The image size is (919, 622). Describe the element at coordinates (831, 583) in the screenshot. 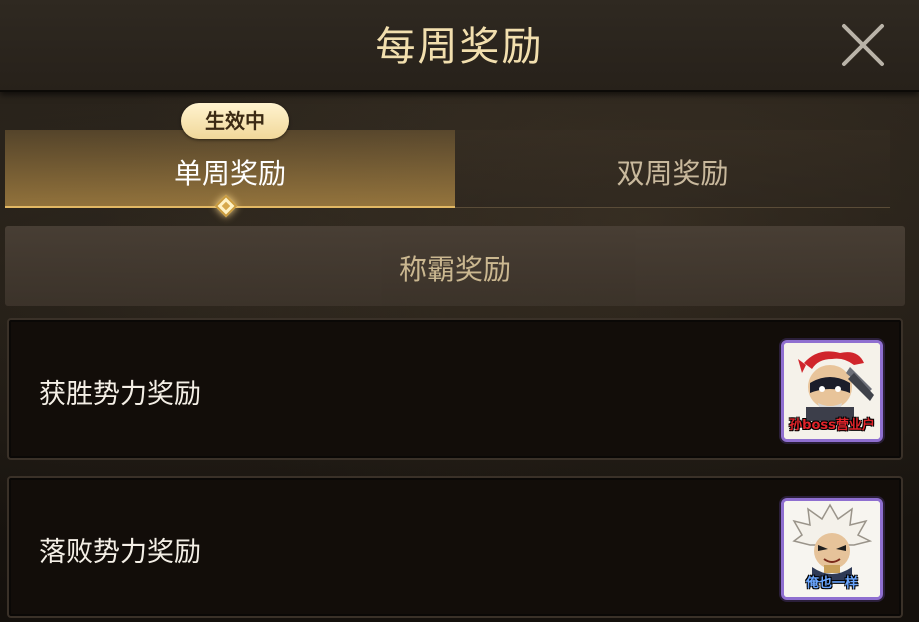

I see `icon-caption: 俺也一样` at that location.